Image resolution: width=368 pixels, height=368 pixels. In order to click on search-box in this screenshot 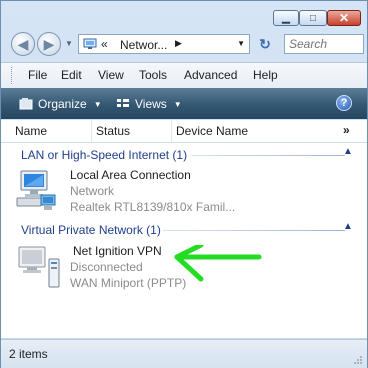, I will do `click(324, 44)`.